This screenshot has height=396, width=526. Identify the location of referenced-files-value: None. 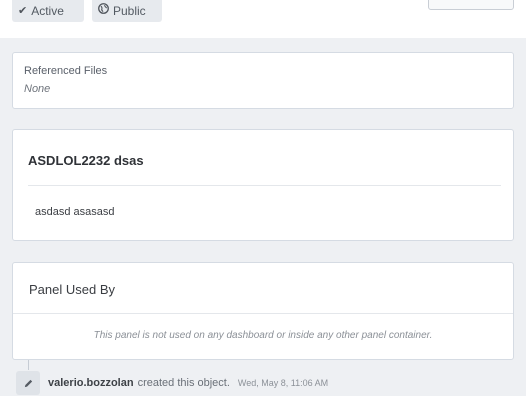
(37, 89).